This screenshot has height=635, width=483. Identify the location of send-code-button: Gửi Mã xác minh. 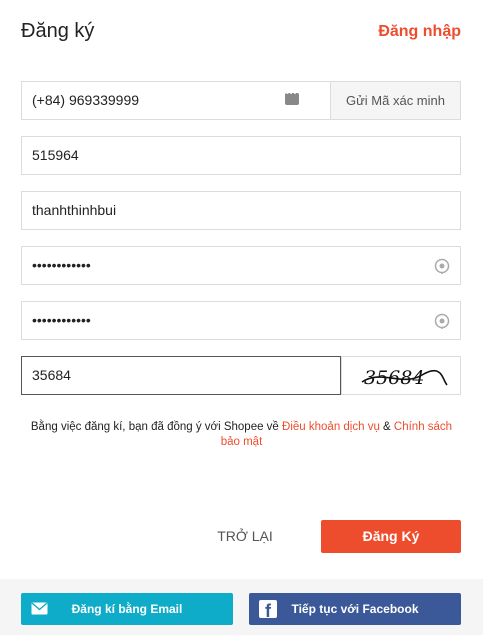
(395, 100).